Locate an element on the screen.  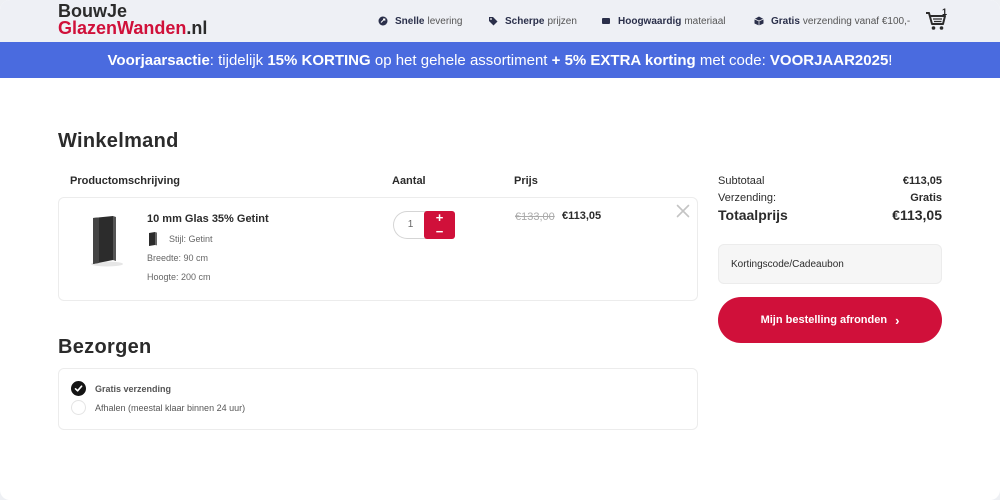
product-width: Breedte: 90 cm is located at coordinates (178, 258).